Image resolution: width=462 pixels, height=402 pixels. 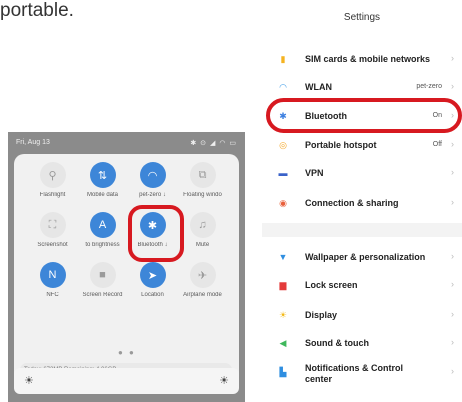 I want to click on settings-row-notifications: ▙ Notifications & Control center ›, so click(x=362, y=373).